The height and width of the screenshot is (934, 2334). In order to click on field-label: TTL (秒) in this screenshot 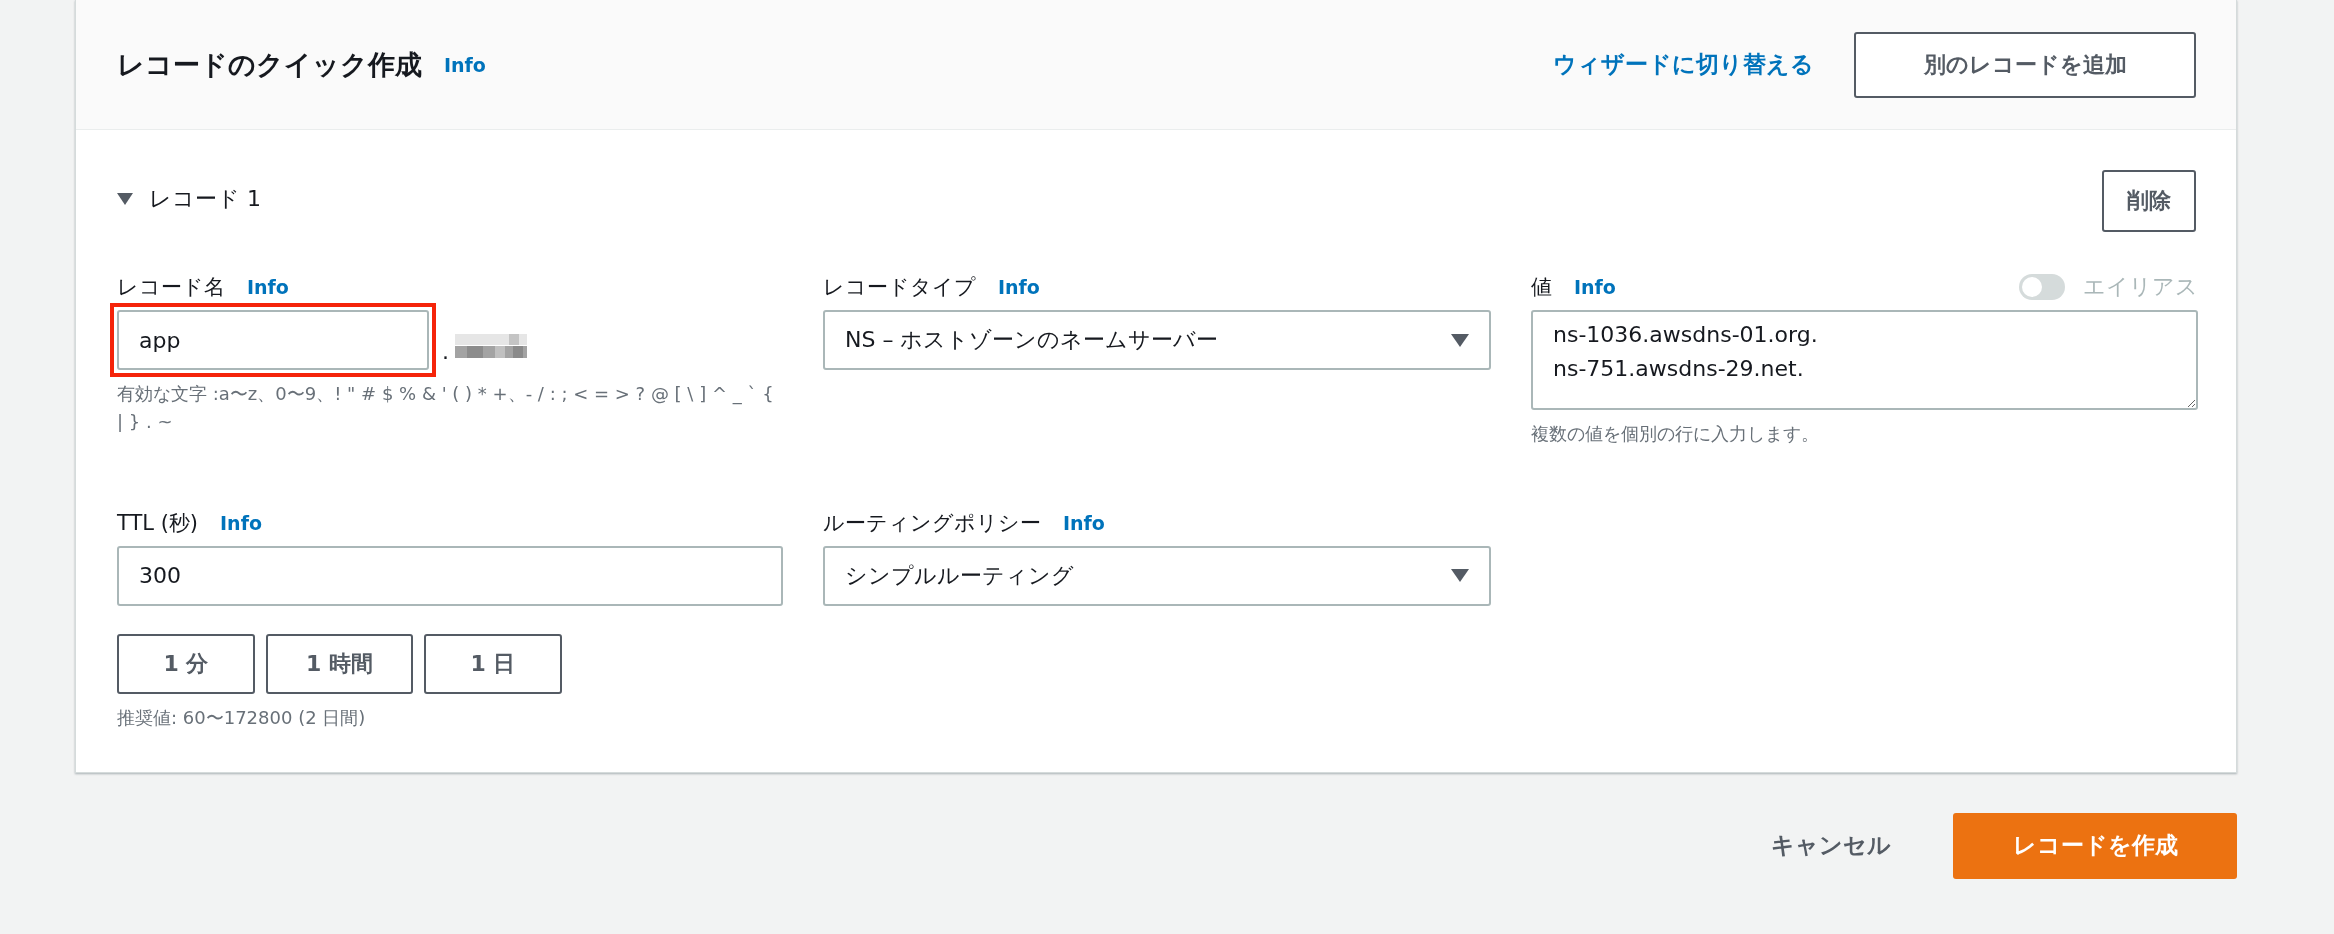, I will do `click(158, 523)`.